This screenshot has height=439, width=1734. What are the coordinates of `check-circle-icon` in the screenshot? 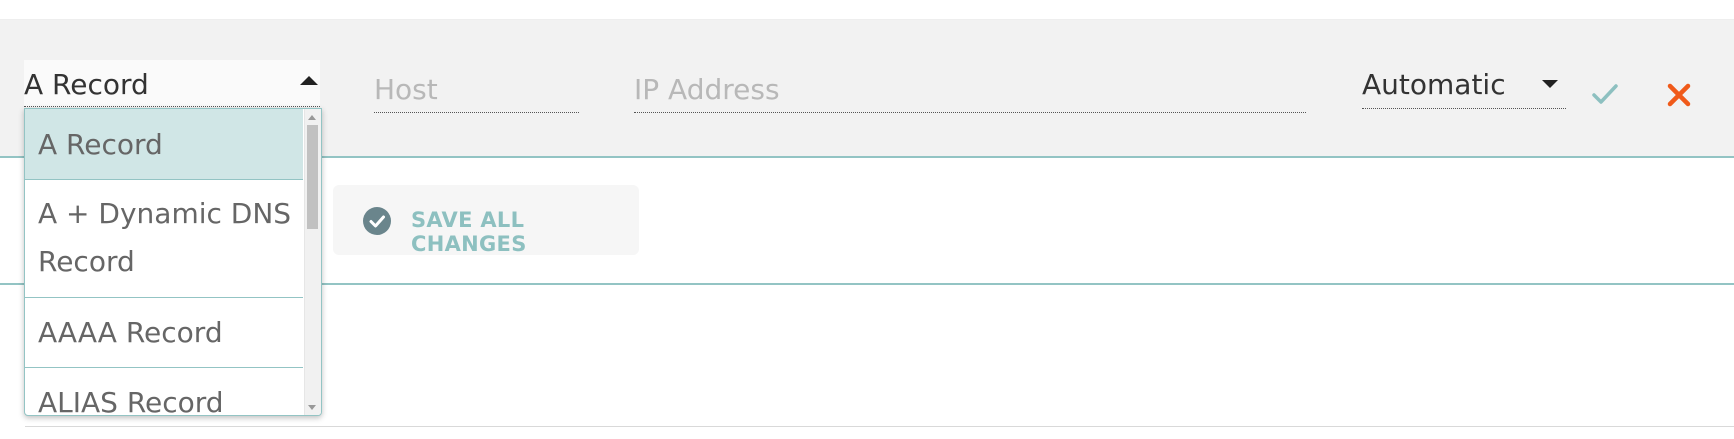 It's located at (377, 221).